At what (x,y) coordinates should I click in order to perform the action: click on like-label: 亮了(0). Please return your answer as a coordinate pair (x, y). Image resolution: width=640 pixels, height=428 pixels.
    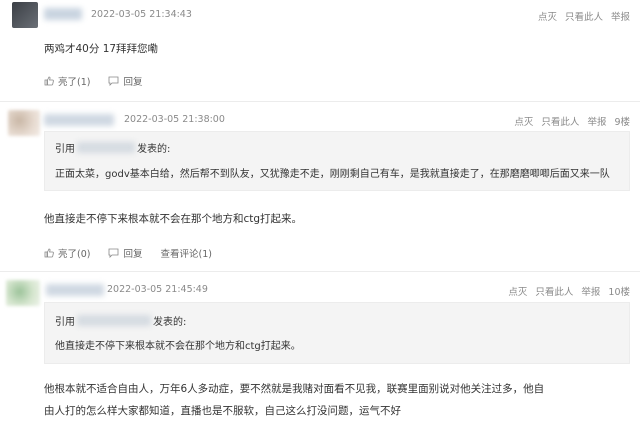
    Looking at the image, I should click on (74, 254).